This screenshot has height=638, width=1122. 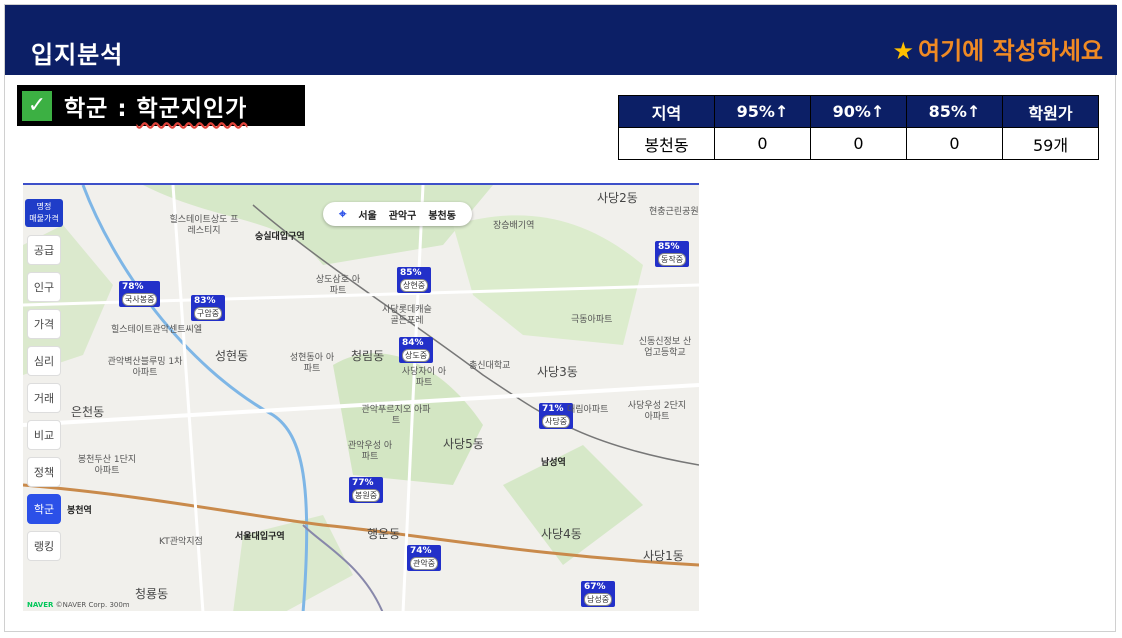 I want to click on stats-header: 95%↑, so click(x=762, y=111).